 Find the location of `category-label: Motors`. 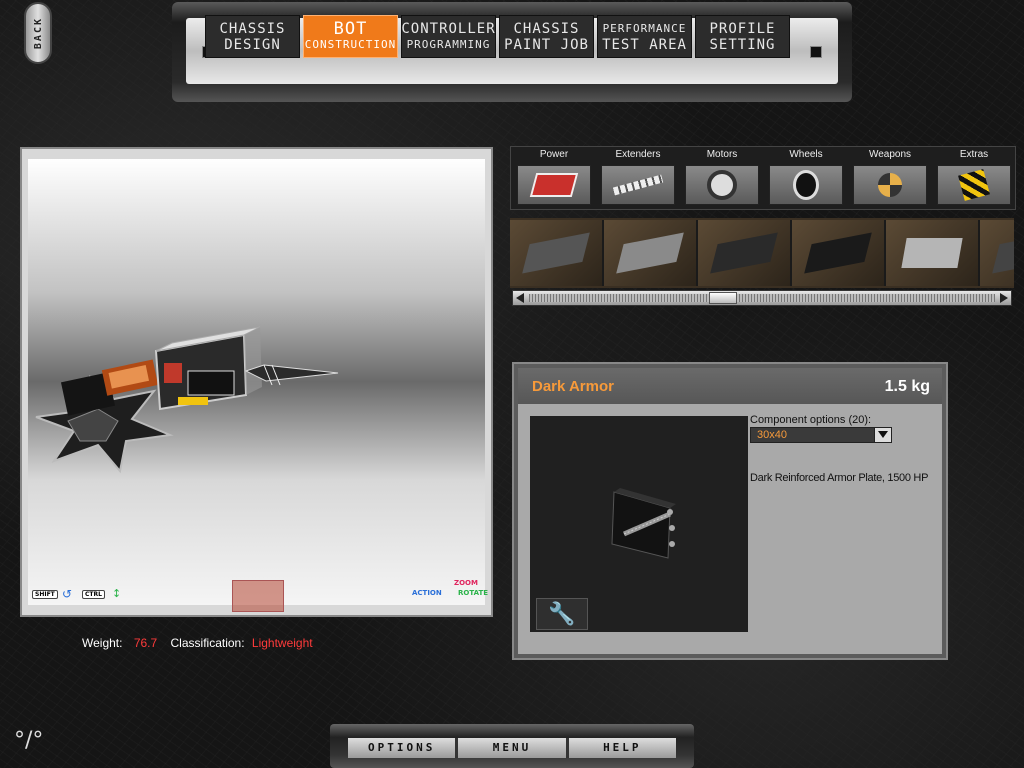

category-label: Motors is located at coordinates (722, 154).